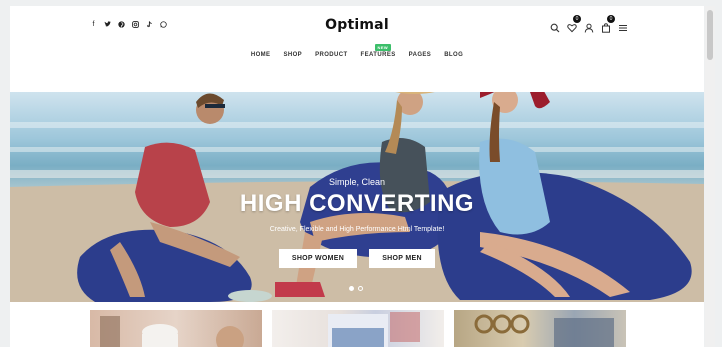 This screenshot has width=722, height=347. Describe the element at coordinates (378, 55) in the screenshot. I see `nav-item-features-label: FEATURES` at that location.